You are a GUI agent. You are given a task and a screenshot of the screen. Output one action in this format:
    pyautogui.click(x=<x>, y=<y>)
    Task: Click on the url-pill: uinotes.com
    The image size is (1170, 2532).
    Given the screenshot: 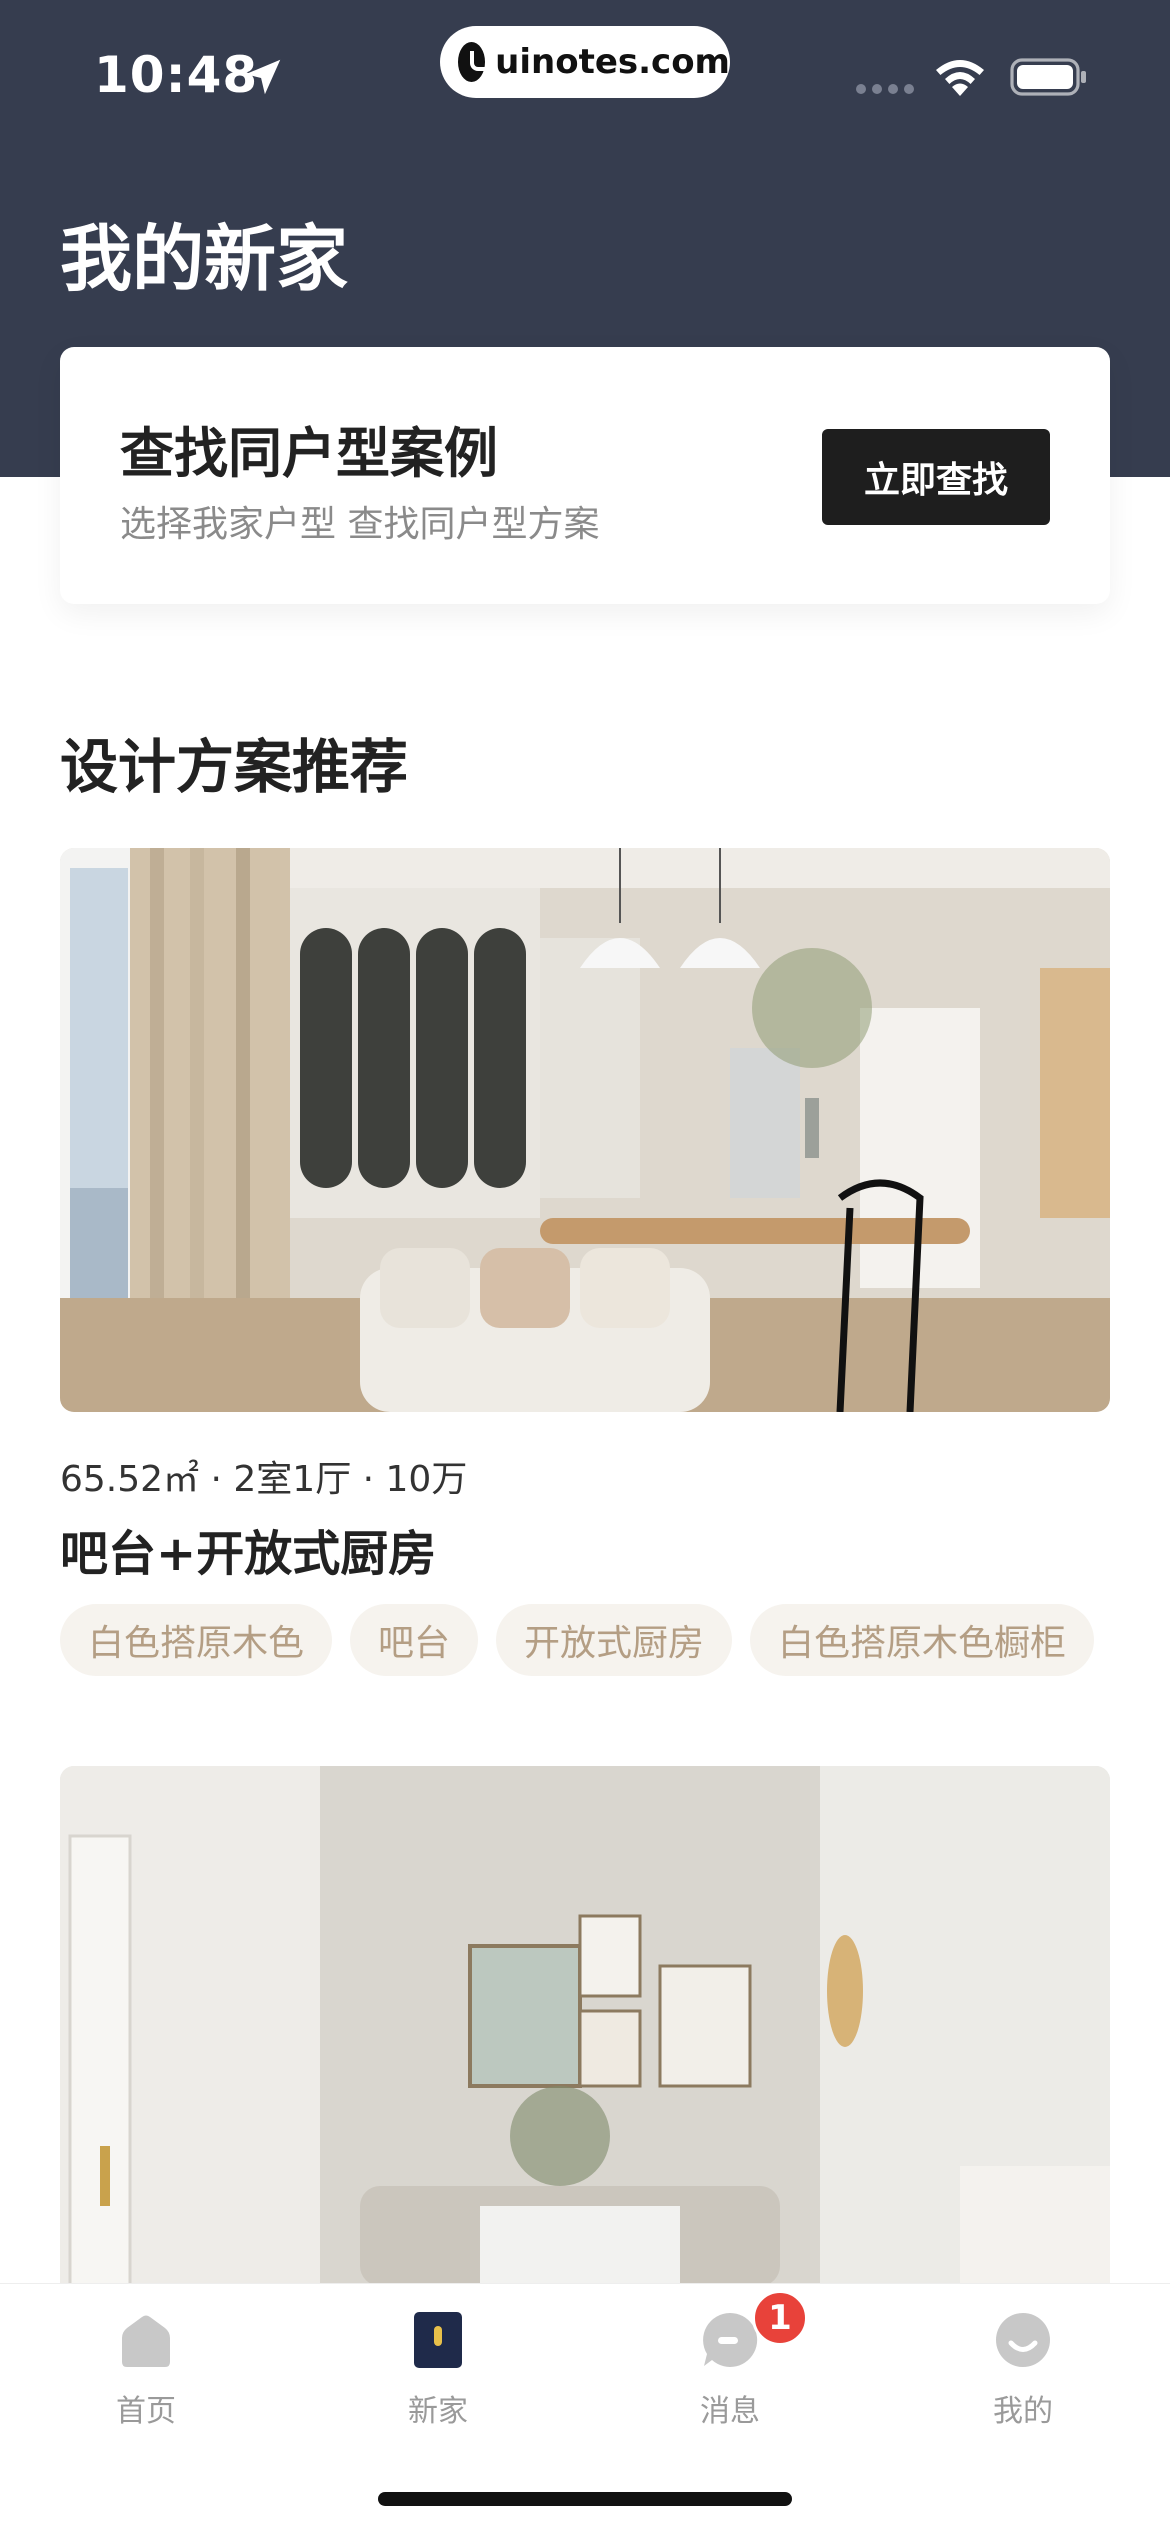 What is the action you would take?
    pyautogui.click(x=585, y=62)
    